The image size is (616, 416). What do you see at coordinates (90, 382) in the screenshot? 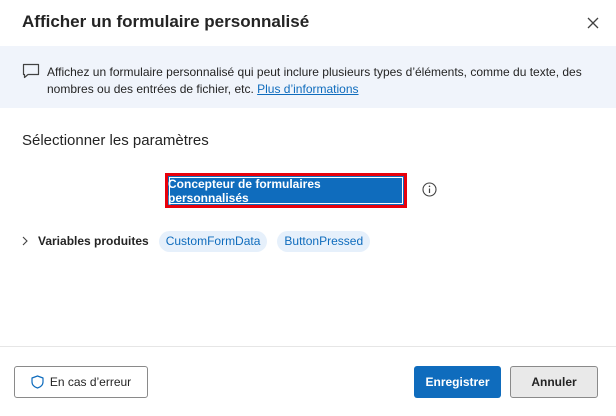
I see `on-error-label: En cas d’erreur` at bounding box center [90, 382].